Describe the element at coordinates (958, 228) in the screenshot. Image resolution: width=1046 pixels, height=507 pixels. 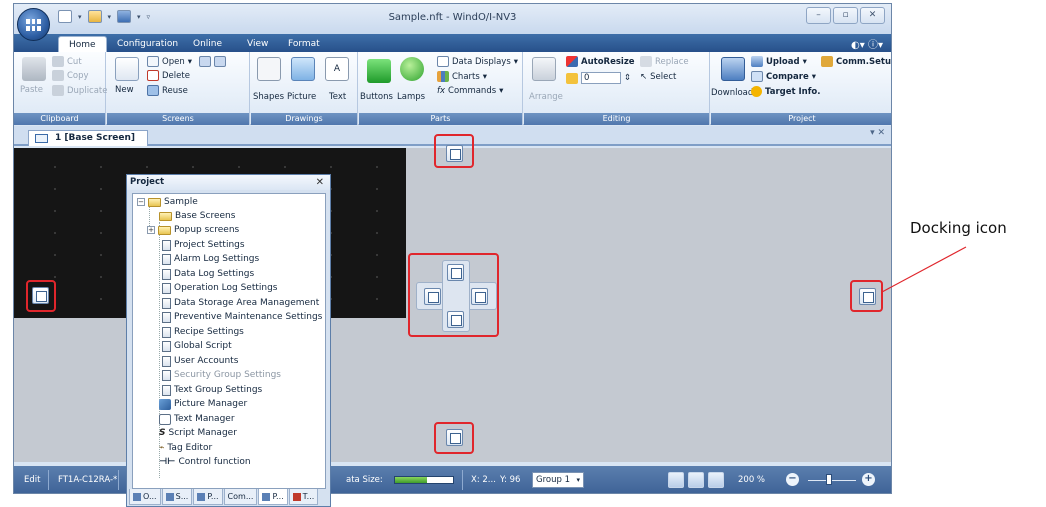
I see `docking-icon-callout: Docking icon` at that location.